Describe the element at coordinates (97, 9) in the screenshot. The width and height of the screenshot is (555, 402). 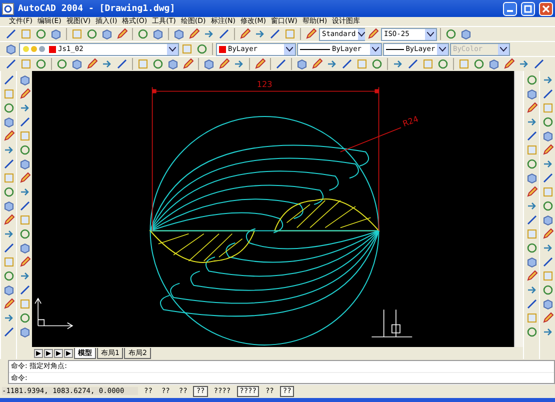
I see `window-title: AutoCAD 2004 - [Drawing1.dwg]` at that location.